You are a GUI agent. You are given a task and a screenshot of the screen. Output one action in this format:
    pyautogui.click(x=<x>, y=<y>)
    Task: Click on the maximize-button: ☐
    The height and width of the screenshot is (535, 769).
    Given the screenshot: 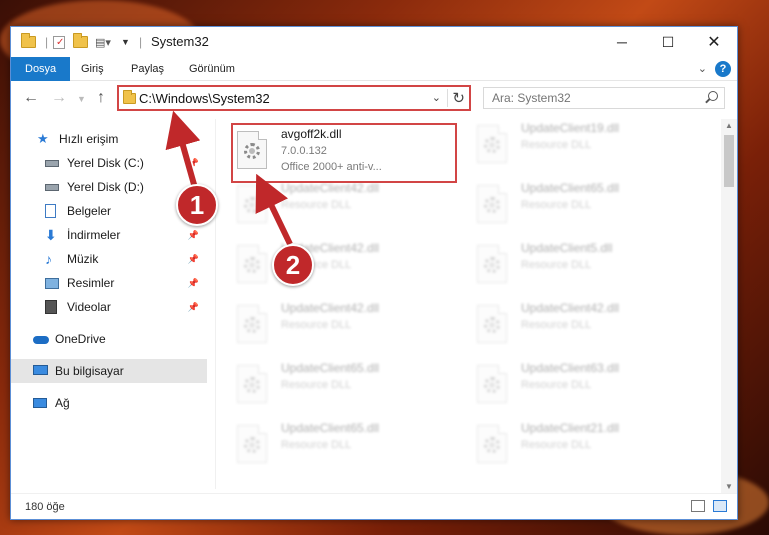 What is the action you would take?
    pyautogui.click(x=668, y=42)
    